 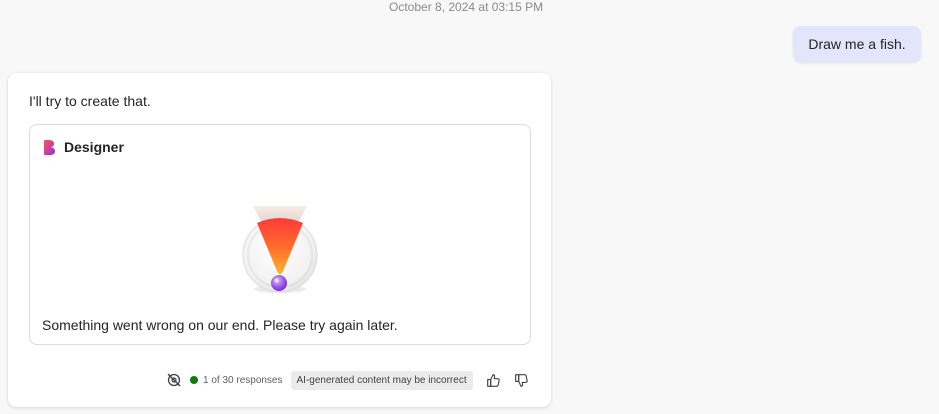 I want to click on message-timestamp: October 8, 2024 at 03:15 PM, so click(x=466, y=7).